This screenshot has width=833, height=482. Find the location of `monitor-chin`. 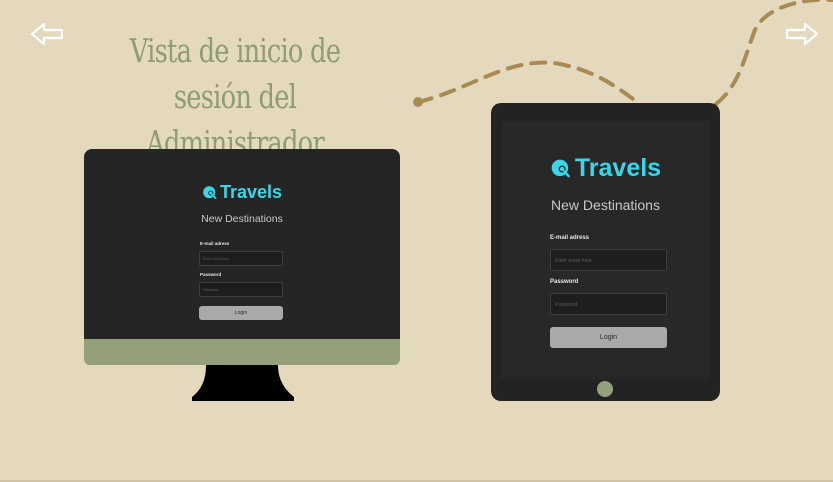

monitor-chin is located at coordinates (242, 352).